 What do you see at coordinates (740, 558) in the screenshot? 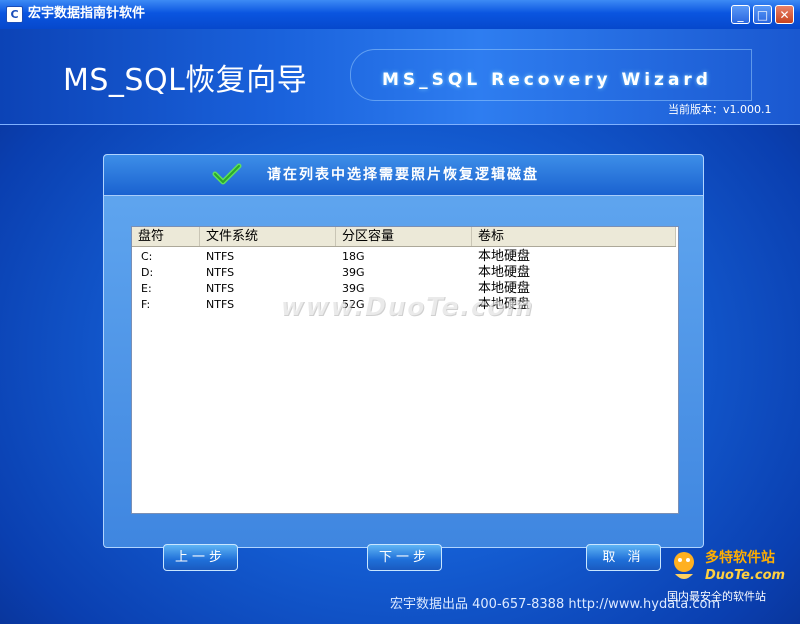
I see `corner-brand: 多特软件站` at bounding box center [740, 558].